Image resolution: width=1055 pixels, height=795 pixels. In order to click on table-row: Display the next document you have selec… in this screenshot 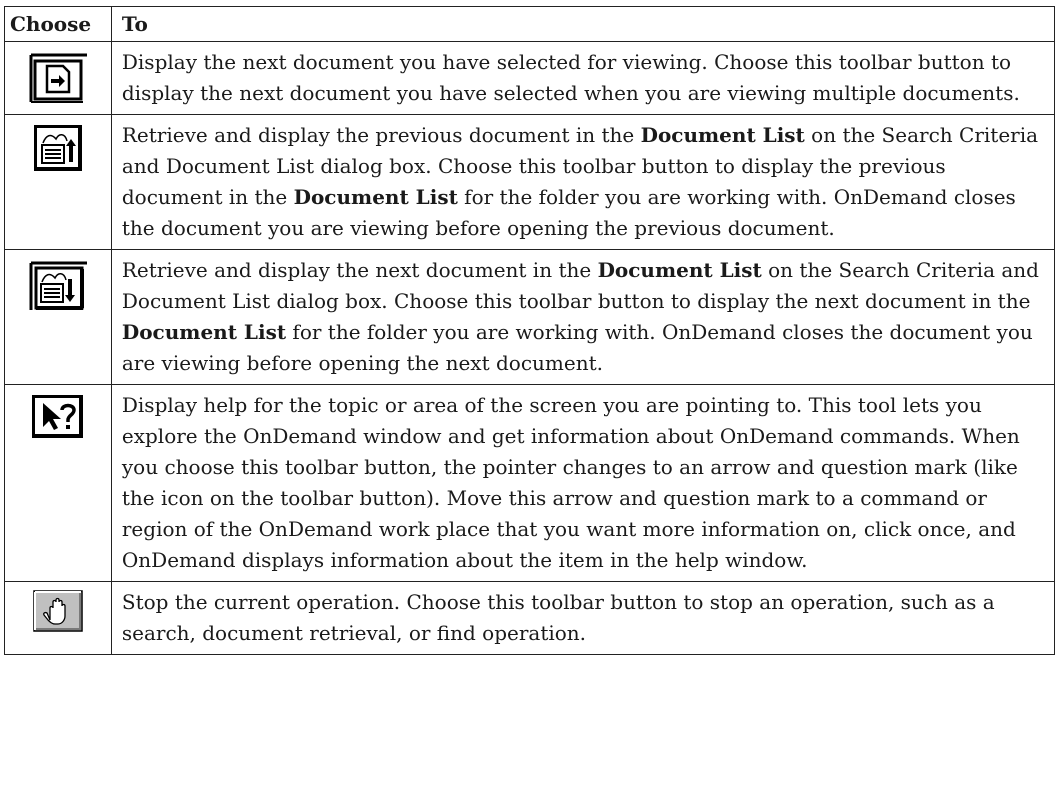, I will do `click(529, 78)`.